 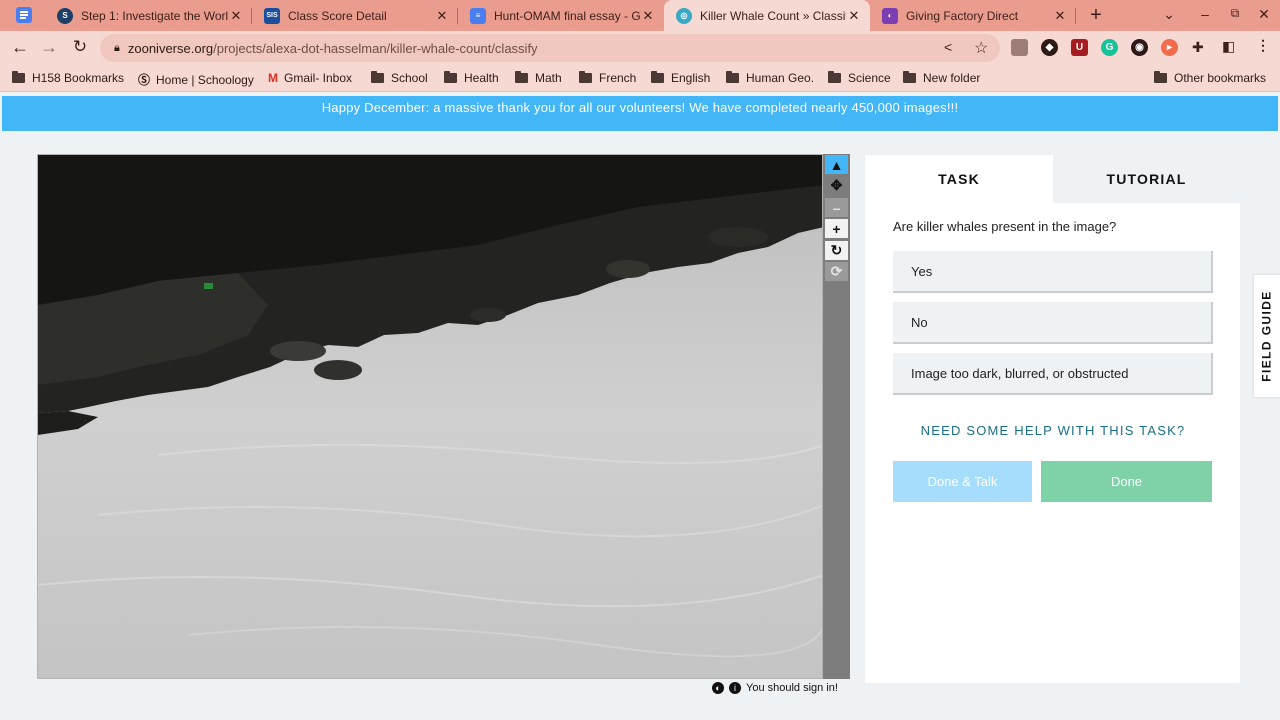 I want to click on minimize-icon: –, so click(x=1205, y=14).